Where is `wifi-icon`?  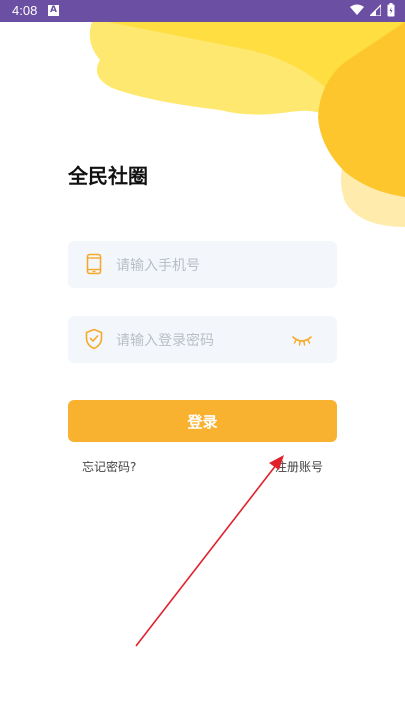
wifi-icon is located at coordinates (357, 9).